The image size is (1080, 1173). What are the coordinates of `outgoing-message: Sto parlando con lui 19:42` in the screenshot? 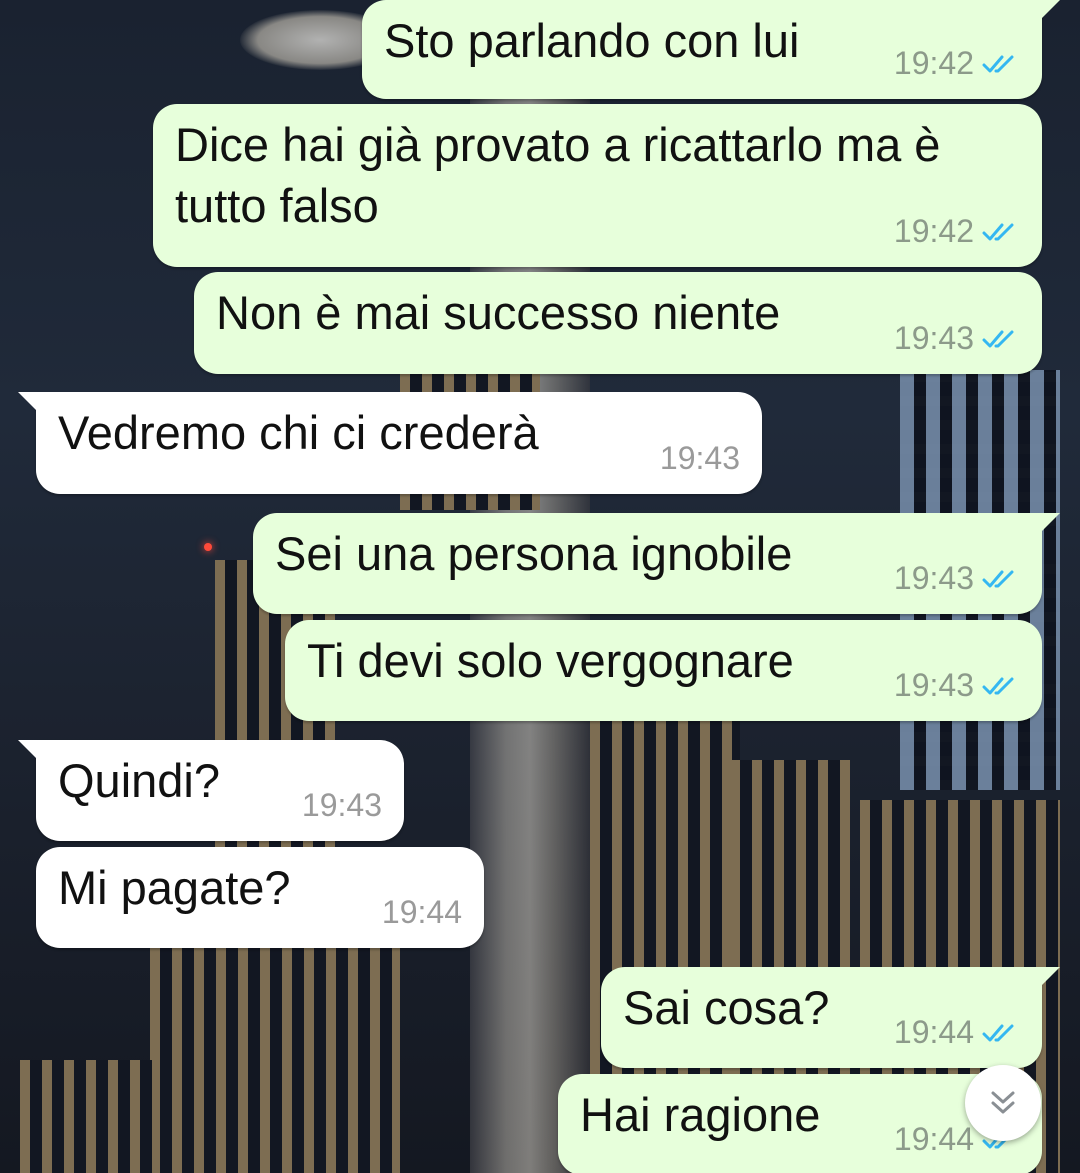 It's located at (711, 49).